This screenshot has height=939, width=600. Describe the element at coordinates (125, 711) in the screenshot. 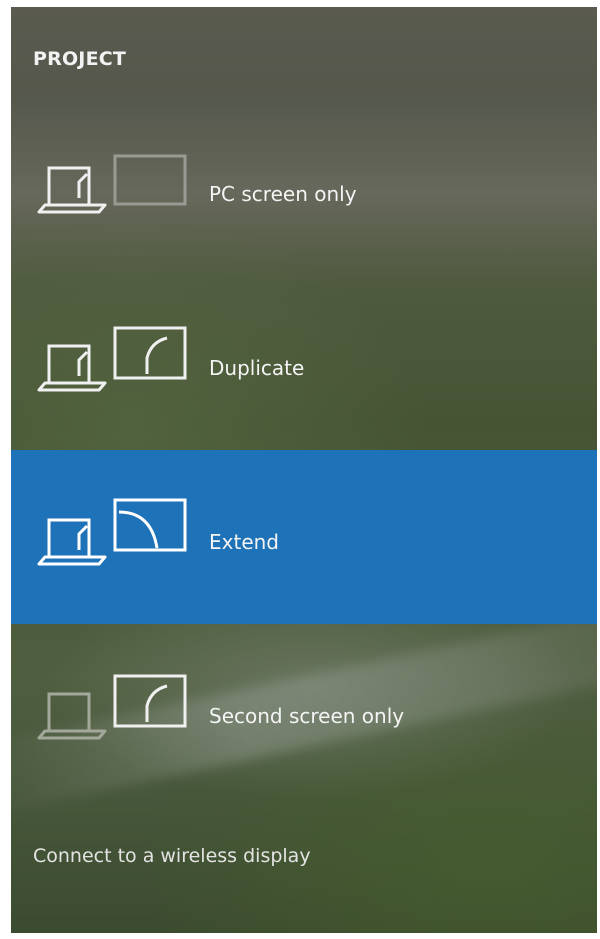

I see `second-screen-only-icon` at that location.